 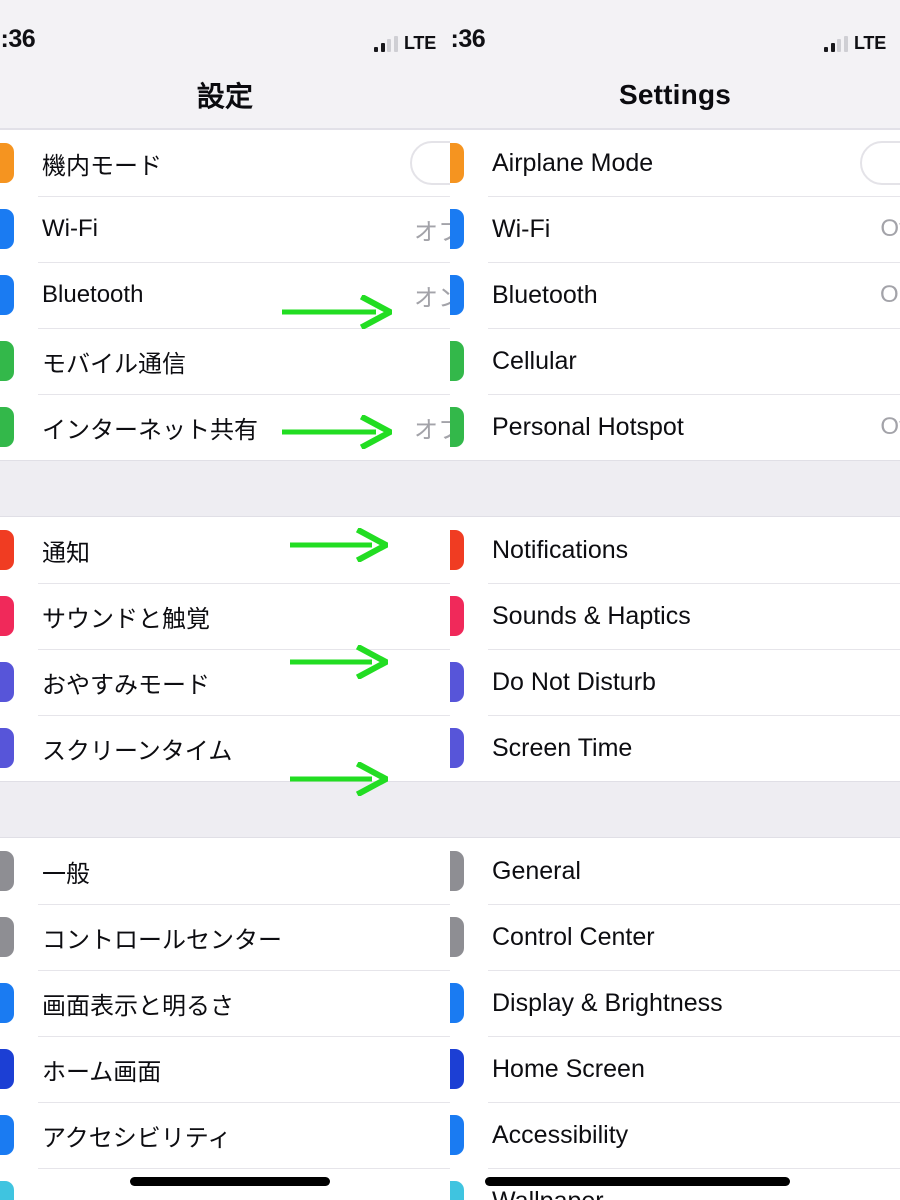 I want to click on settings-row-label: 画面表示と明るさ, so click(x=138, y=1006).